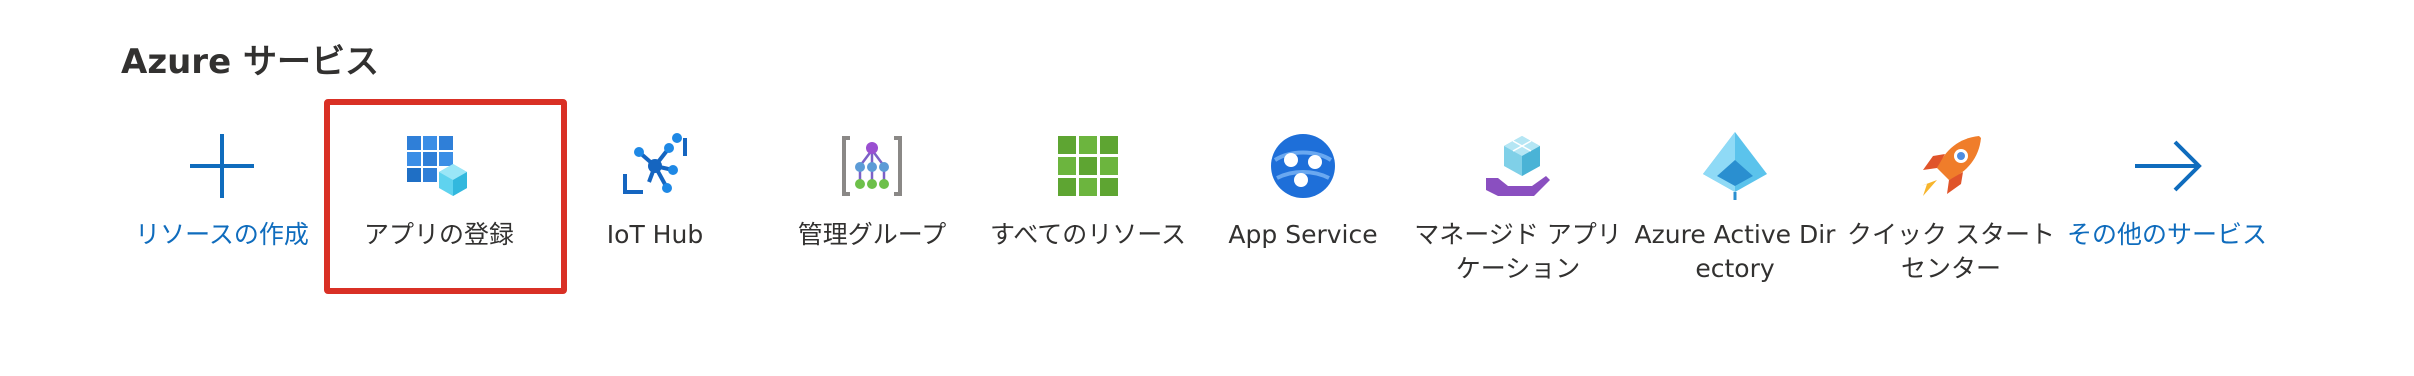 Image resolution: width=2414 pixels, height=376 pixels. What do you see at coordinates (1951, 251) in the screenshot?
I see `quickstart-center-label: クイック スタート センター` at bounding box center [1951, 251].